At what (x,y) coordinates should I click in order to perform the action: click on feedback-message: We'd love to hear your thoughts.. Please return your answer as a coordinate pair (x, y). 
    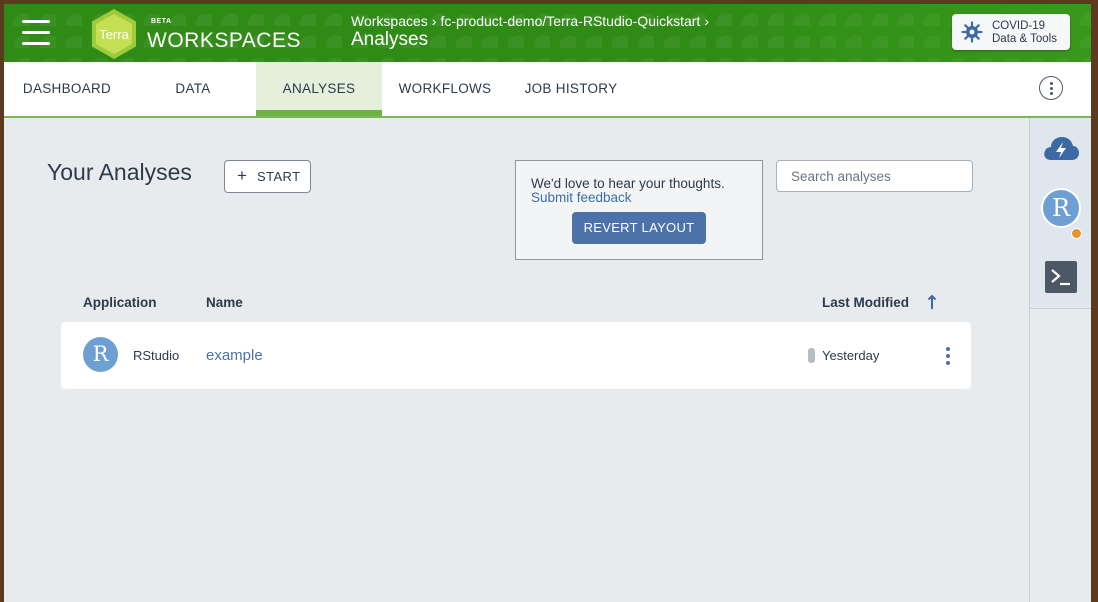
    Looking at the image, I should click on (628, 183).